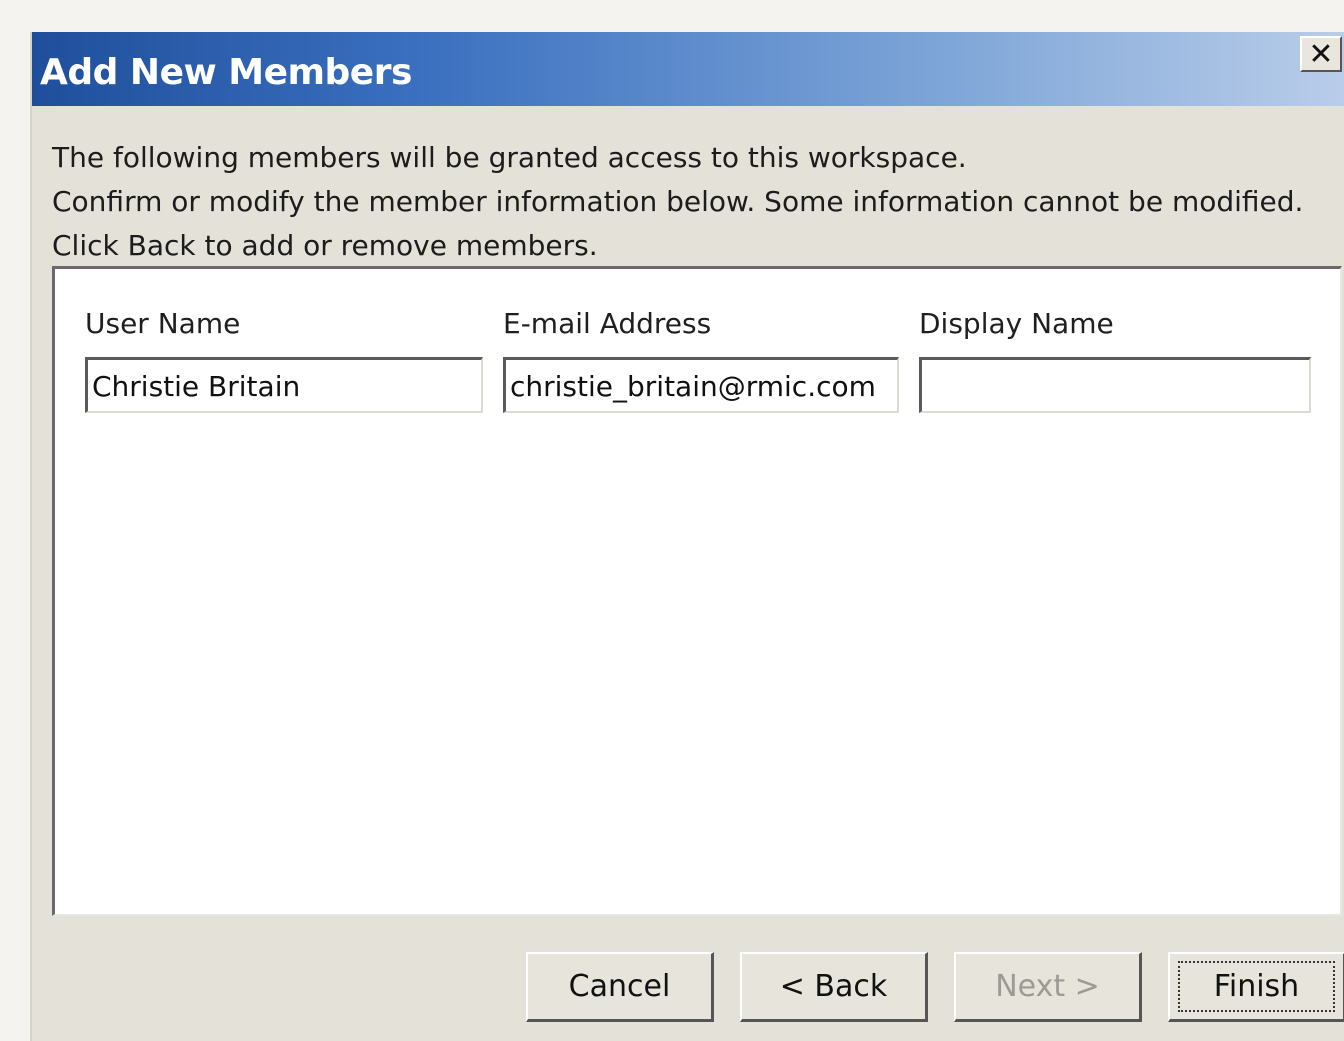  I want to click on title-bar: Add New Members ✕, so click(688, 69).